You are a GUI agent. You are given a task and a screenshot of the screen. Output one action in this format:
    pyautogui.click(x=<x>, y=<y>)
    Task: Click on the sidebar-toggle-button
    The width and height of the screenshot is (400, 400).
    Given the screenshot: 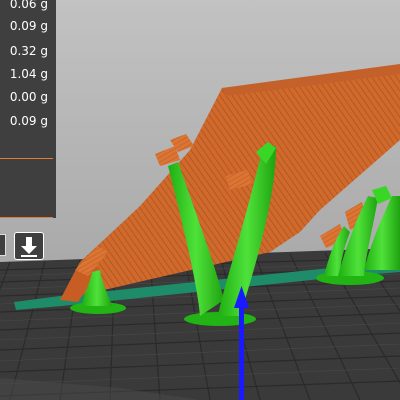 What is the action you would take?
    pyautogui.click(x=3, y=245)
    